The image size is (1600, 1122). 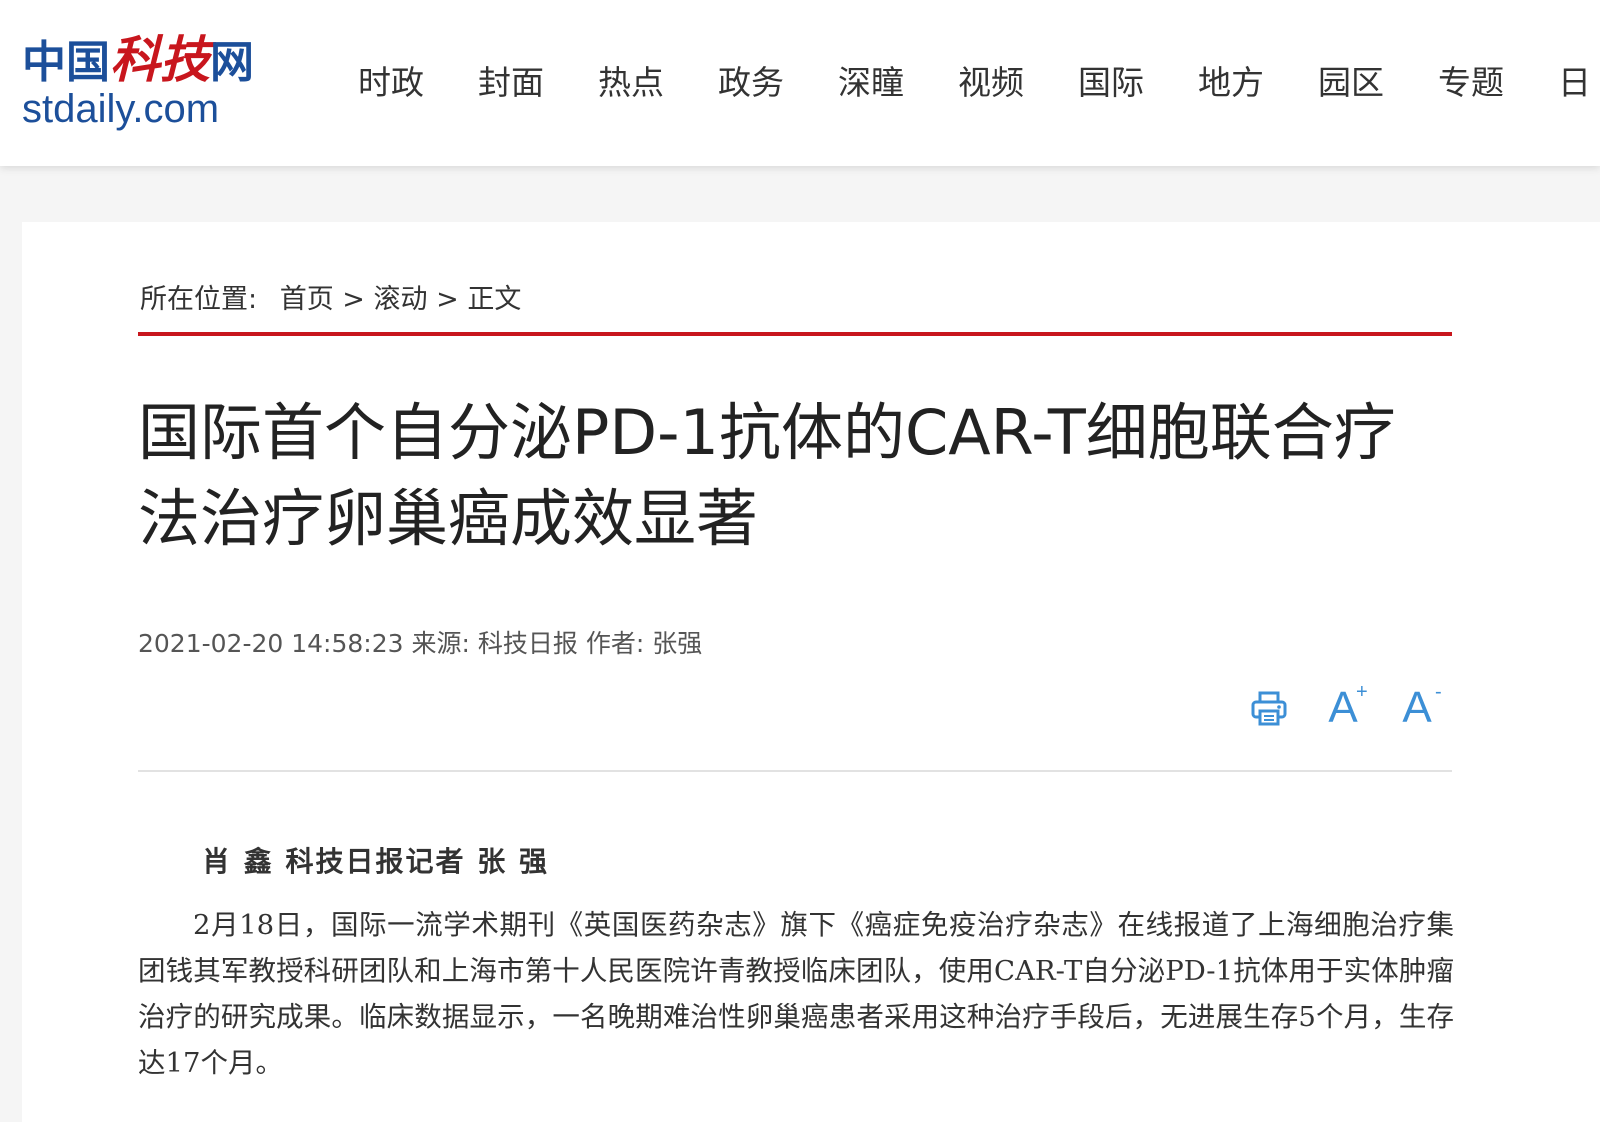 I want to click on article-source: 科技日报, so click(x=527, y=643).